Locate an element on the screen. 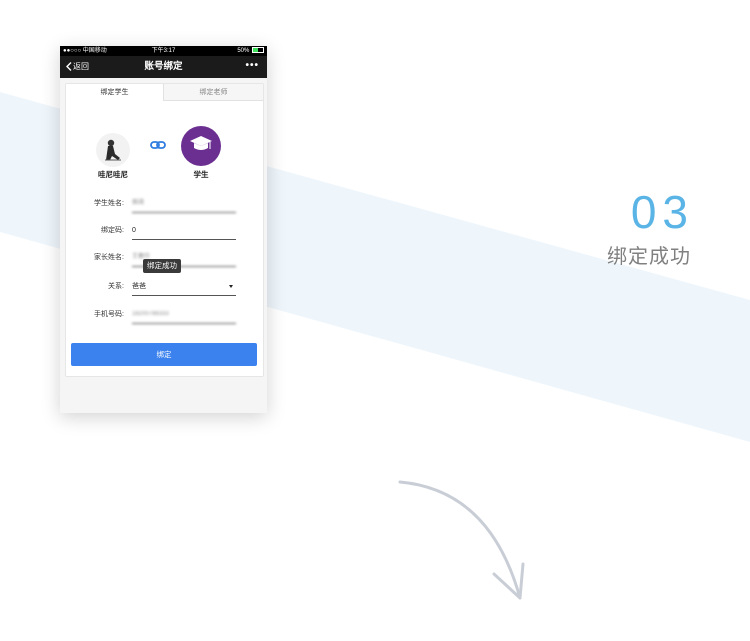  phone-label: 手机号码: is located at coordinates (109, 314).